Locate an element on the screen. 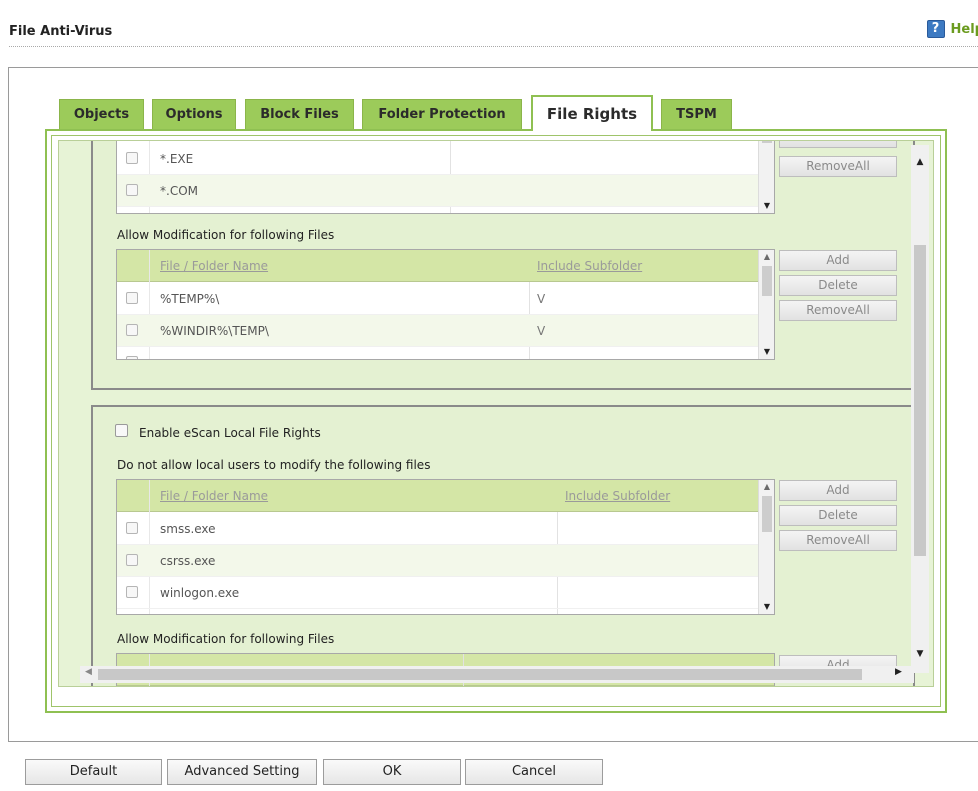 The image size is (978, 791). row-file-name: *.COM is located at coordinates (179, 191).